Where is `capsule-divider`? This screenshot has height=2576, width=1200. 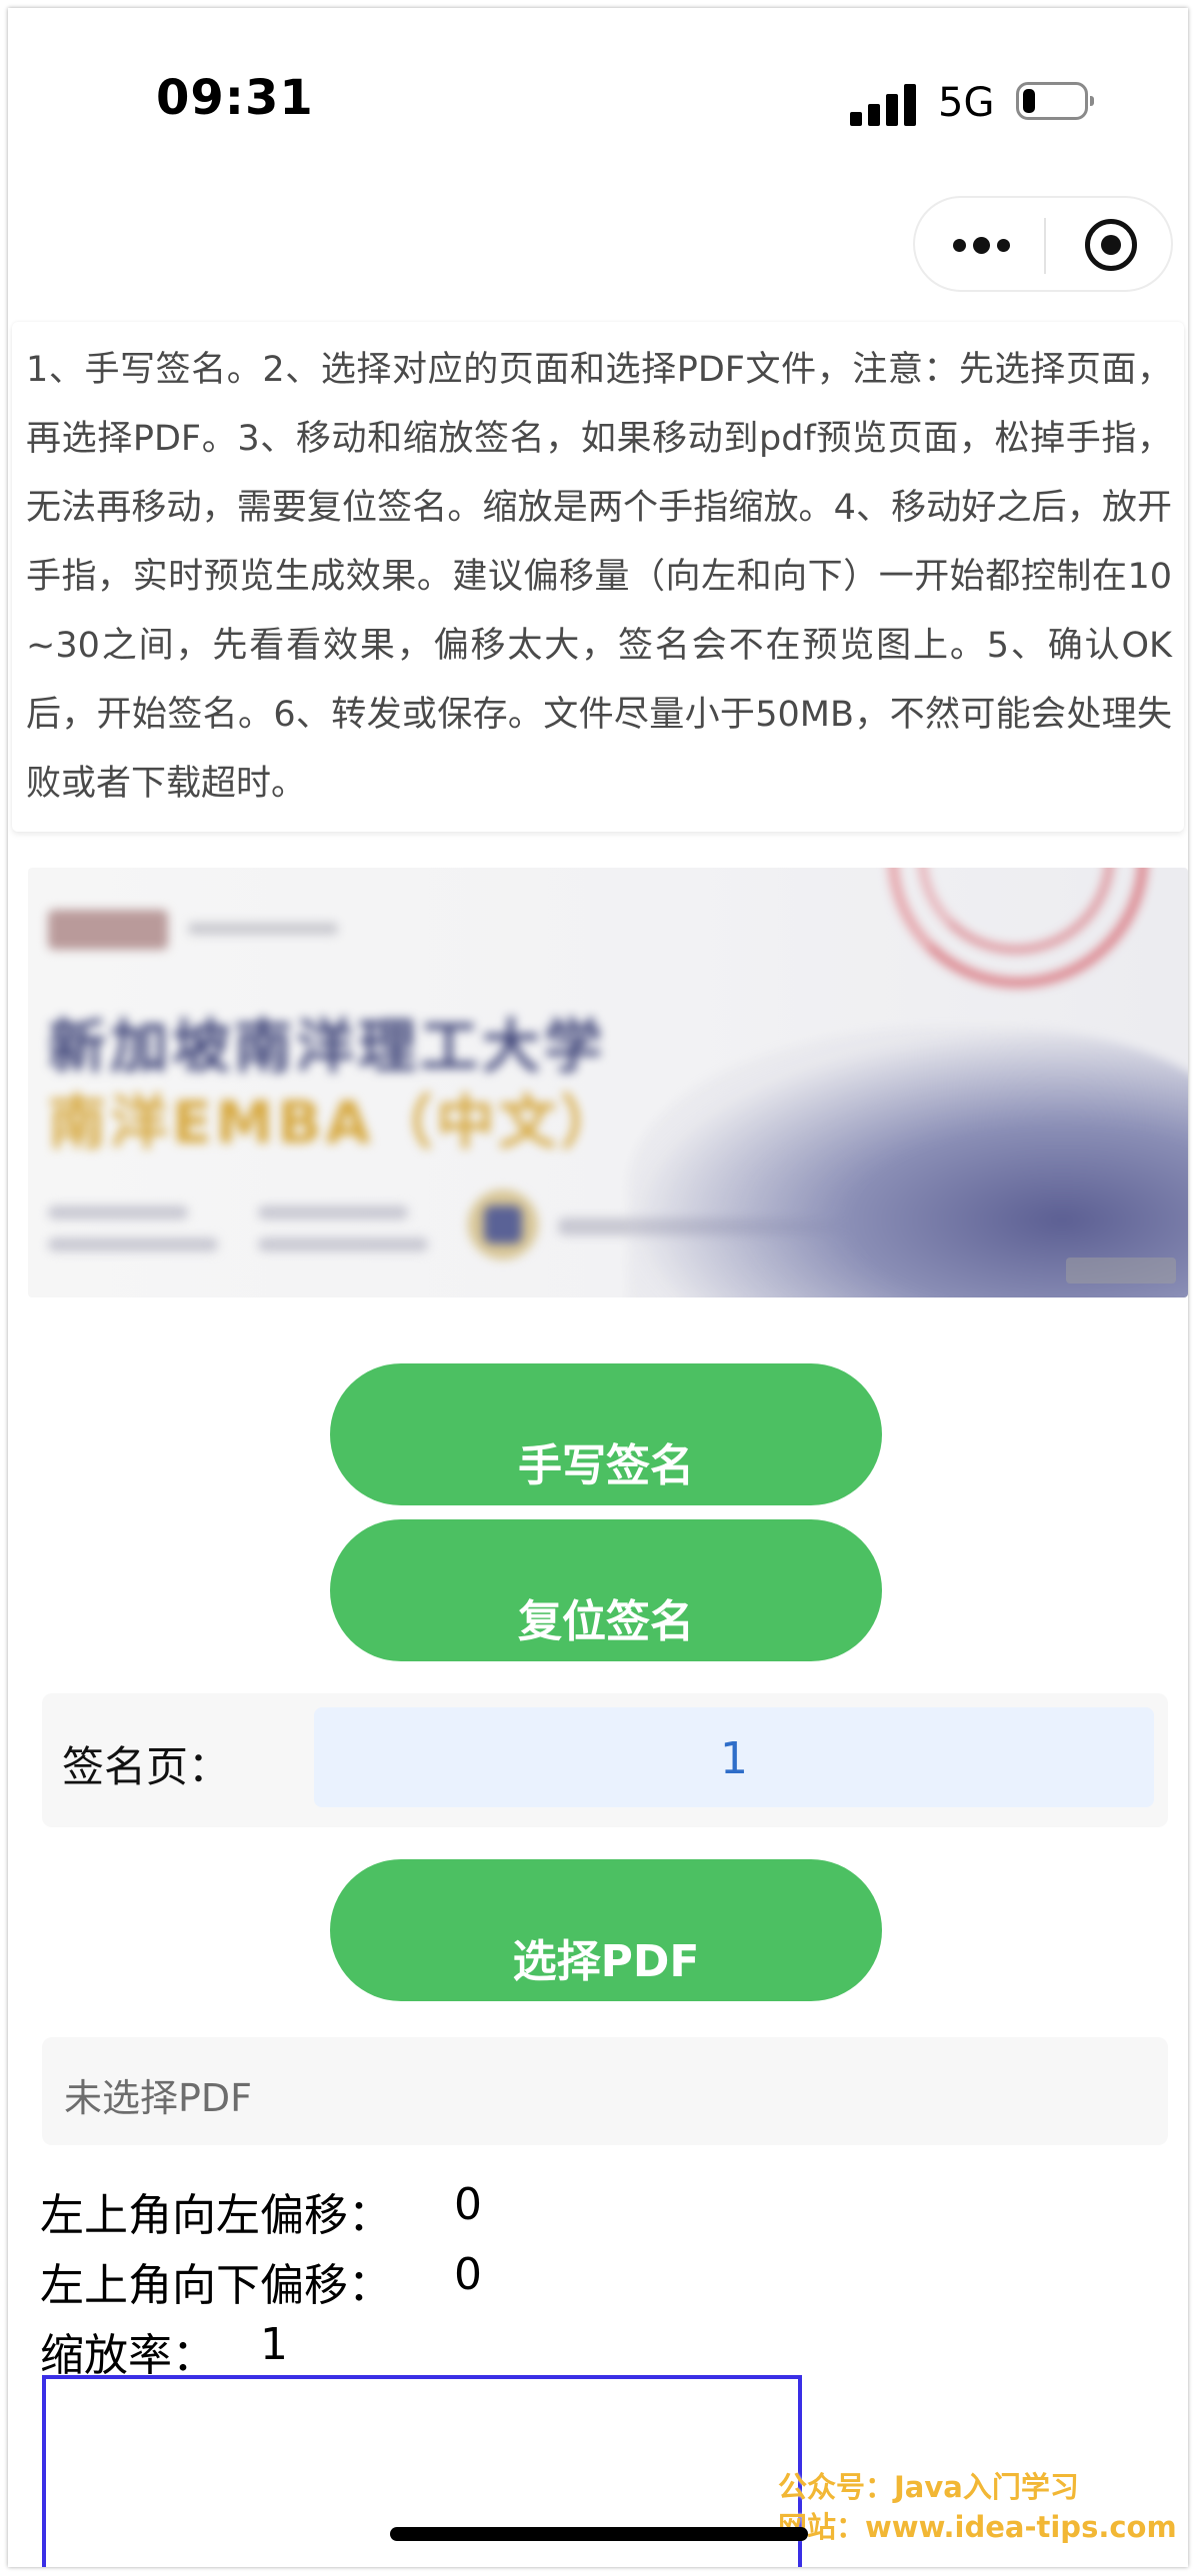 capsule-divider is located at coordinates (1045, 246).